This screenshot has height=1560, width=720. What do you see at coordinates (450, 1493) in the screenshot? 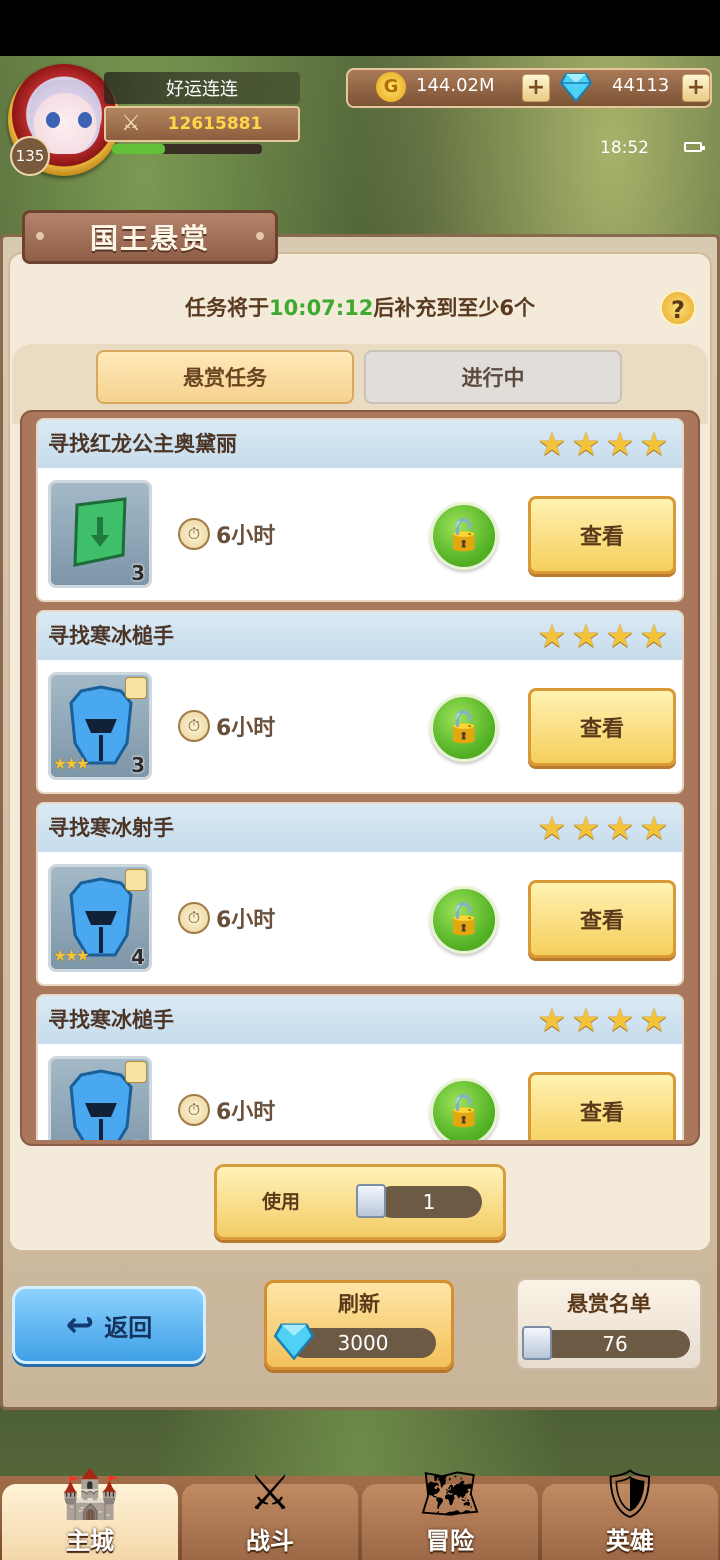
I see `map-scroll-icon: 🗺` at bounding box center [450, 1493].